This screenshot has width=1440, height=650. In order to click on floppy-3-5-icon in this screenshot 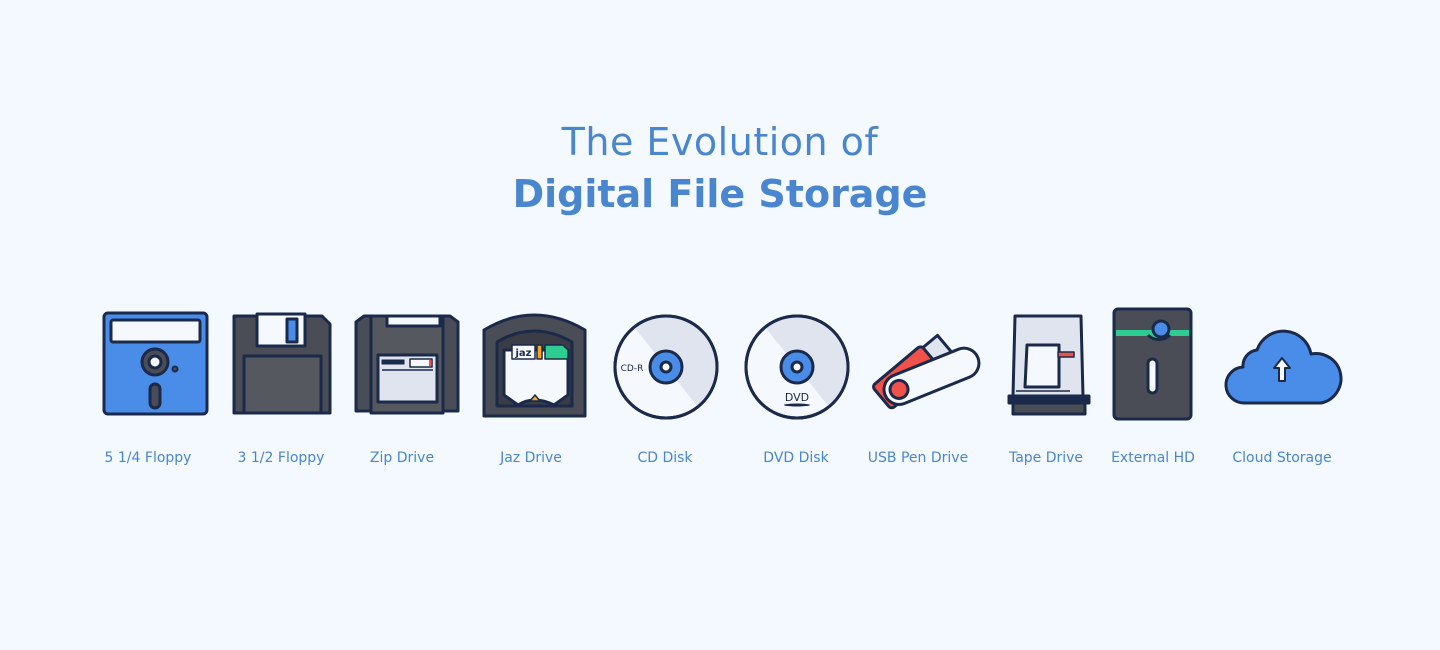, I will do `click(282, 363)`.